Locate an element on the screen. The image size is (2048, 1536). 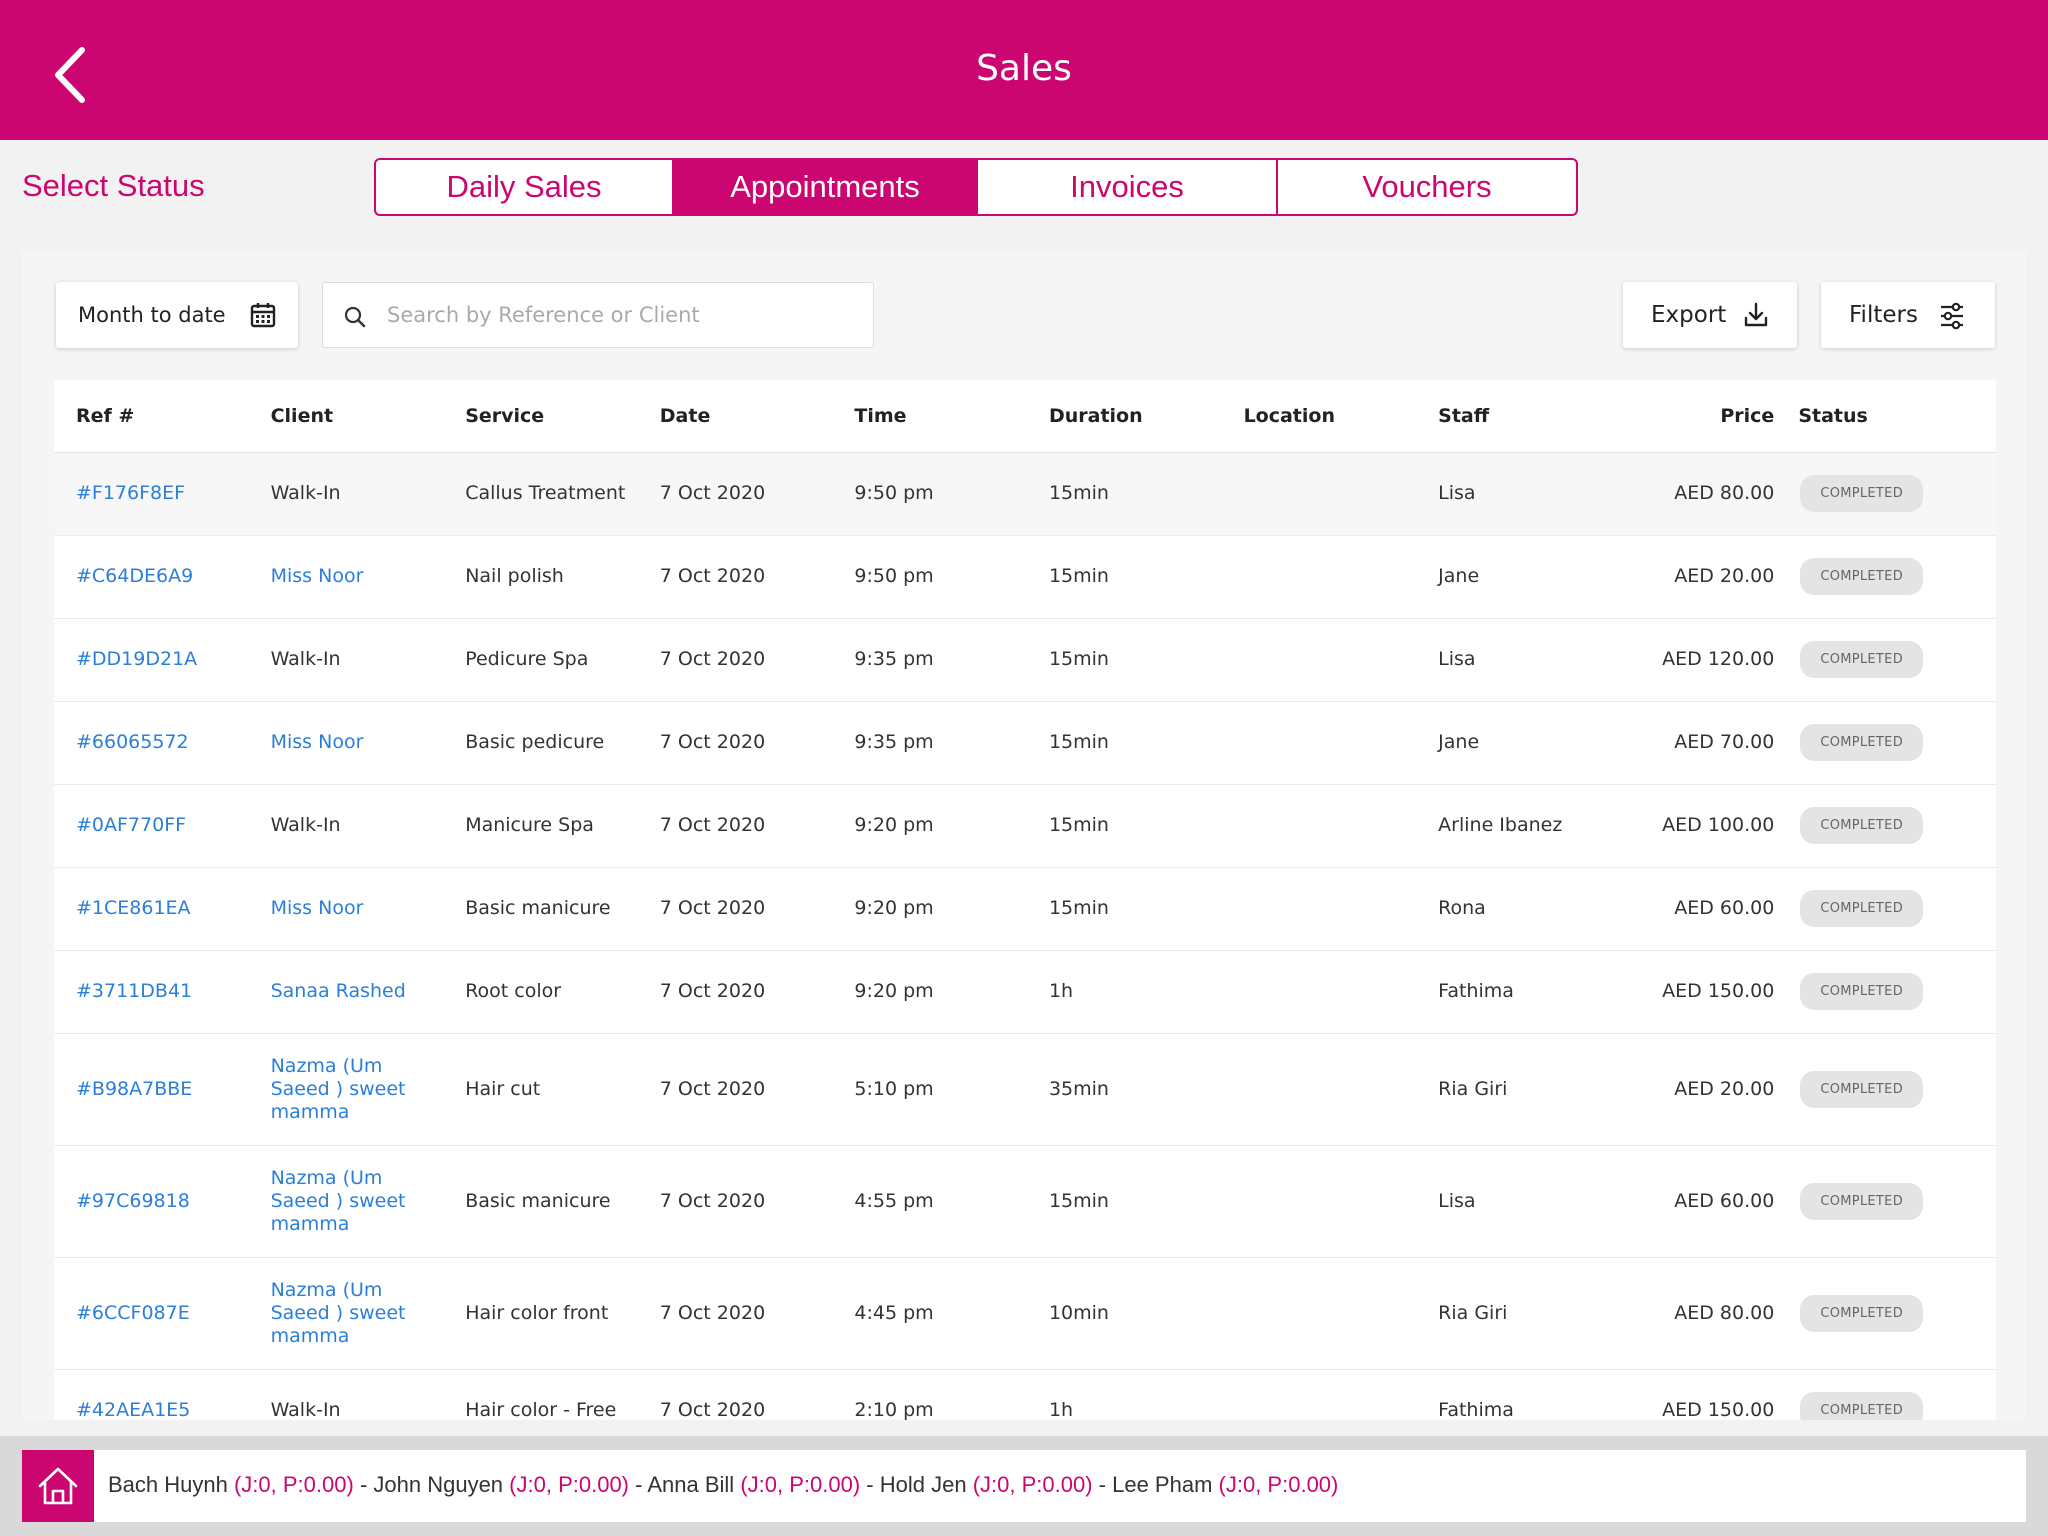
cell-staff: Jane is located at coordinates (1513, 577).